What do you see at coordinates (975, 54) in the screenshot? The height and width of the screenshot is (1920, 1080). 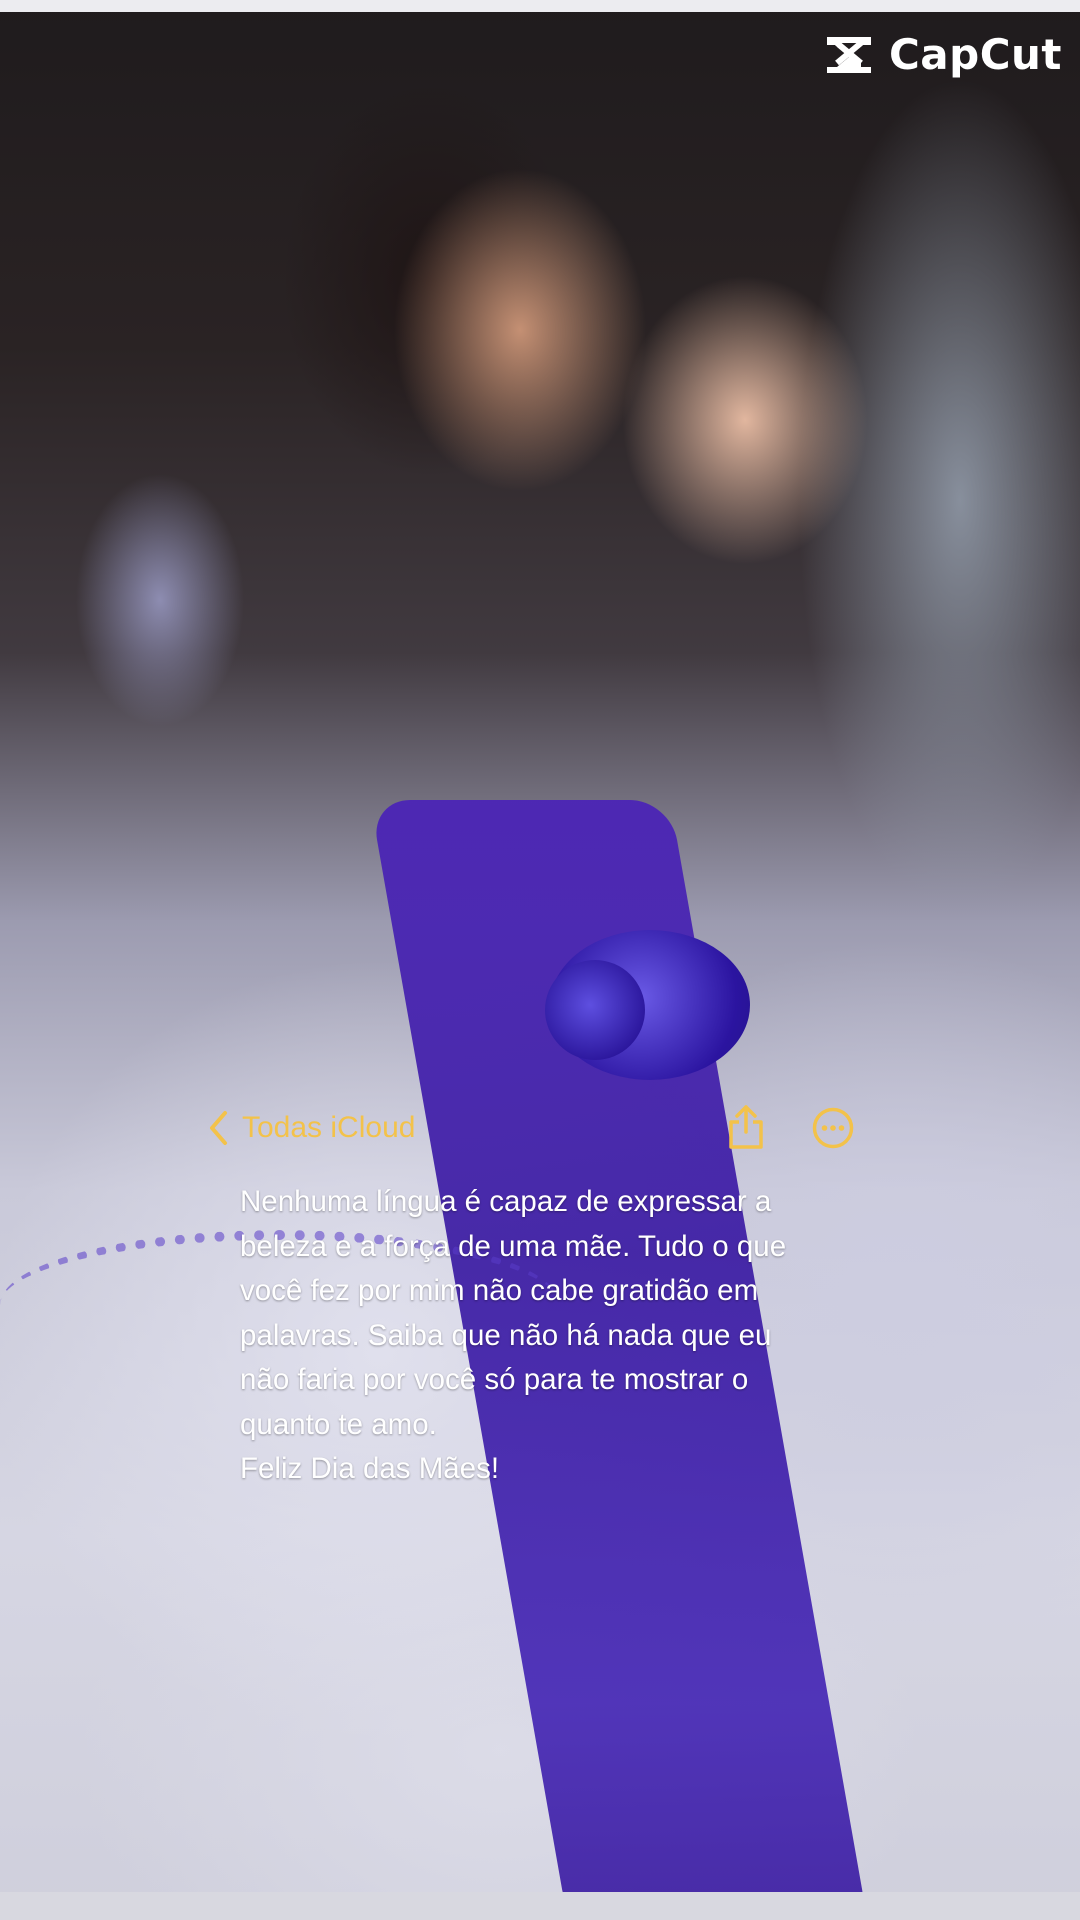 I see `capcut-brand-text: CapCut` at bounding box center [975, 54].